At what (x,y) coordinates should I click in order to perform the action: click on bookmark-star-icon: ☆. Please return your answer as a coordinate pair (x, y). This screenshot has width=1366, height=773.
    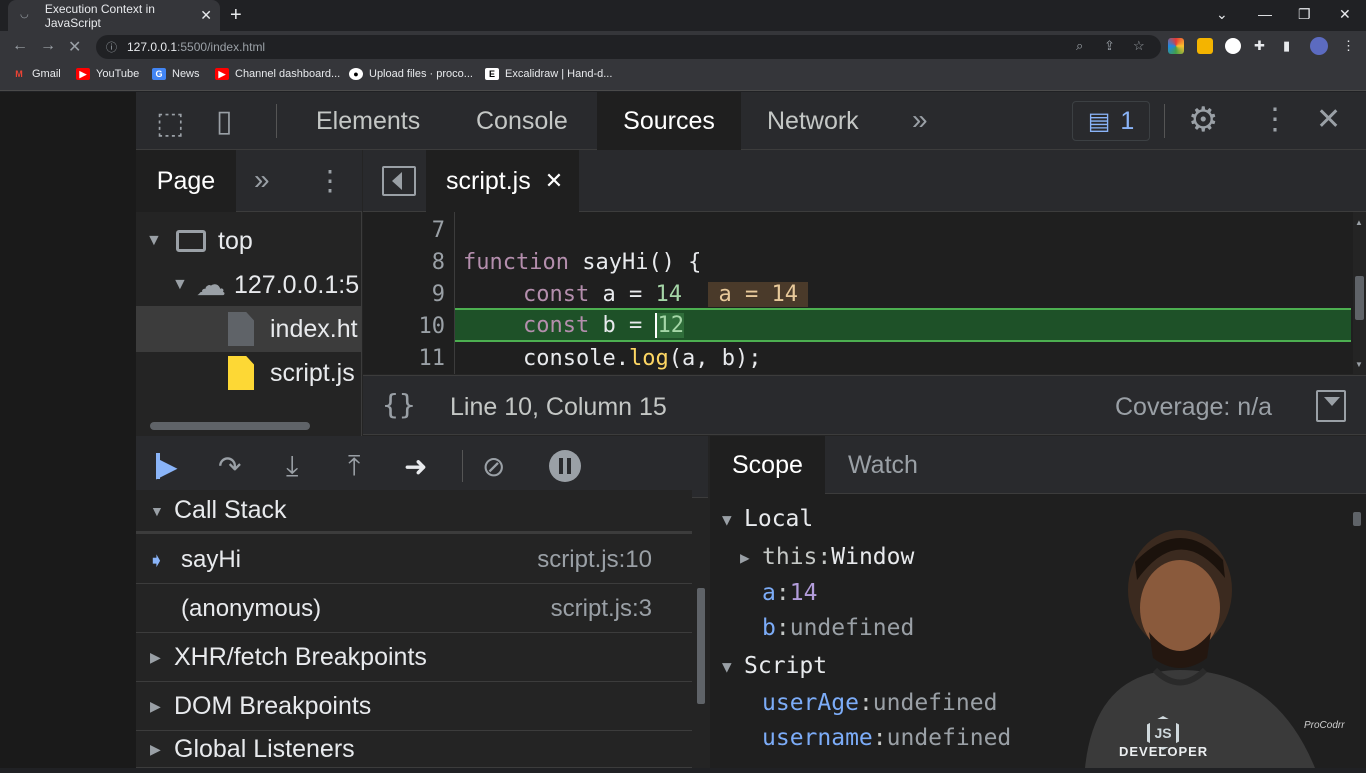
    Looking at the image, I should click on (1139, 46).